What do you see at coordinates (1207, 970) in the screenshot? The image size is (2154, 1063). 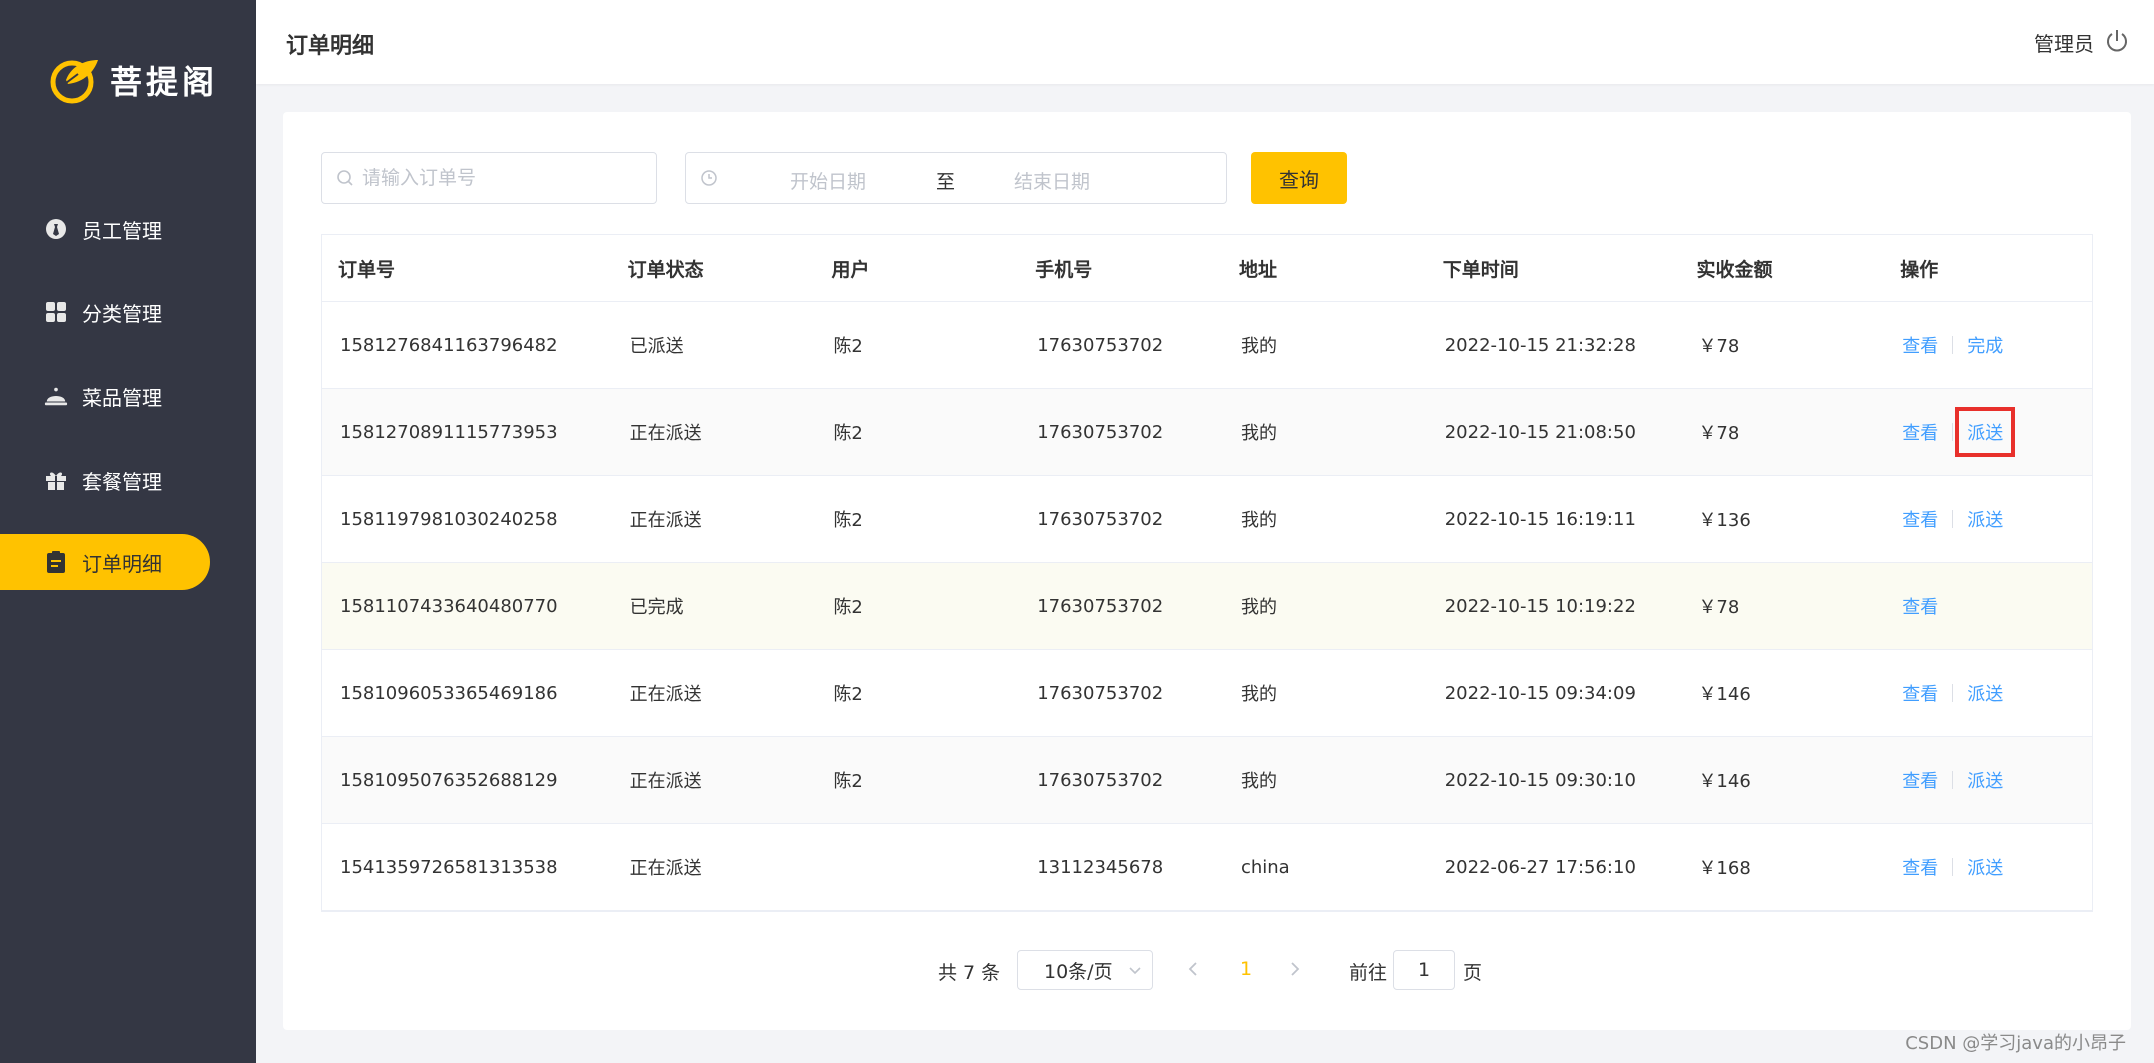 I see `pagination: 共 7 条 10条/页 1 前往 页` at bounding box center [1207, 970].